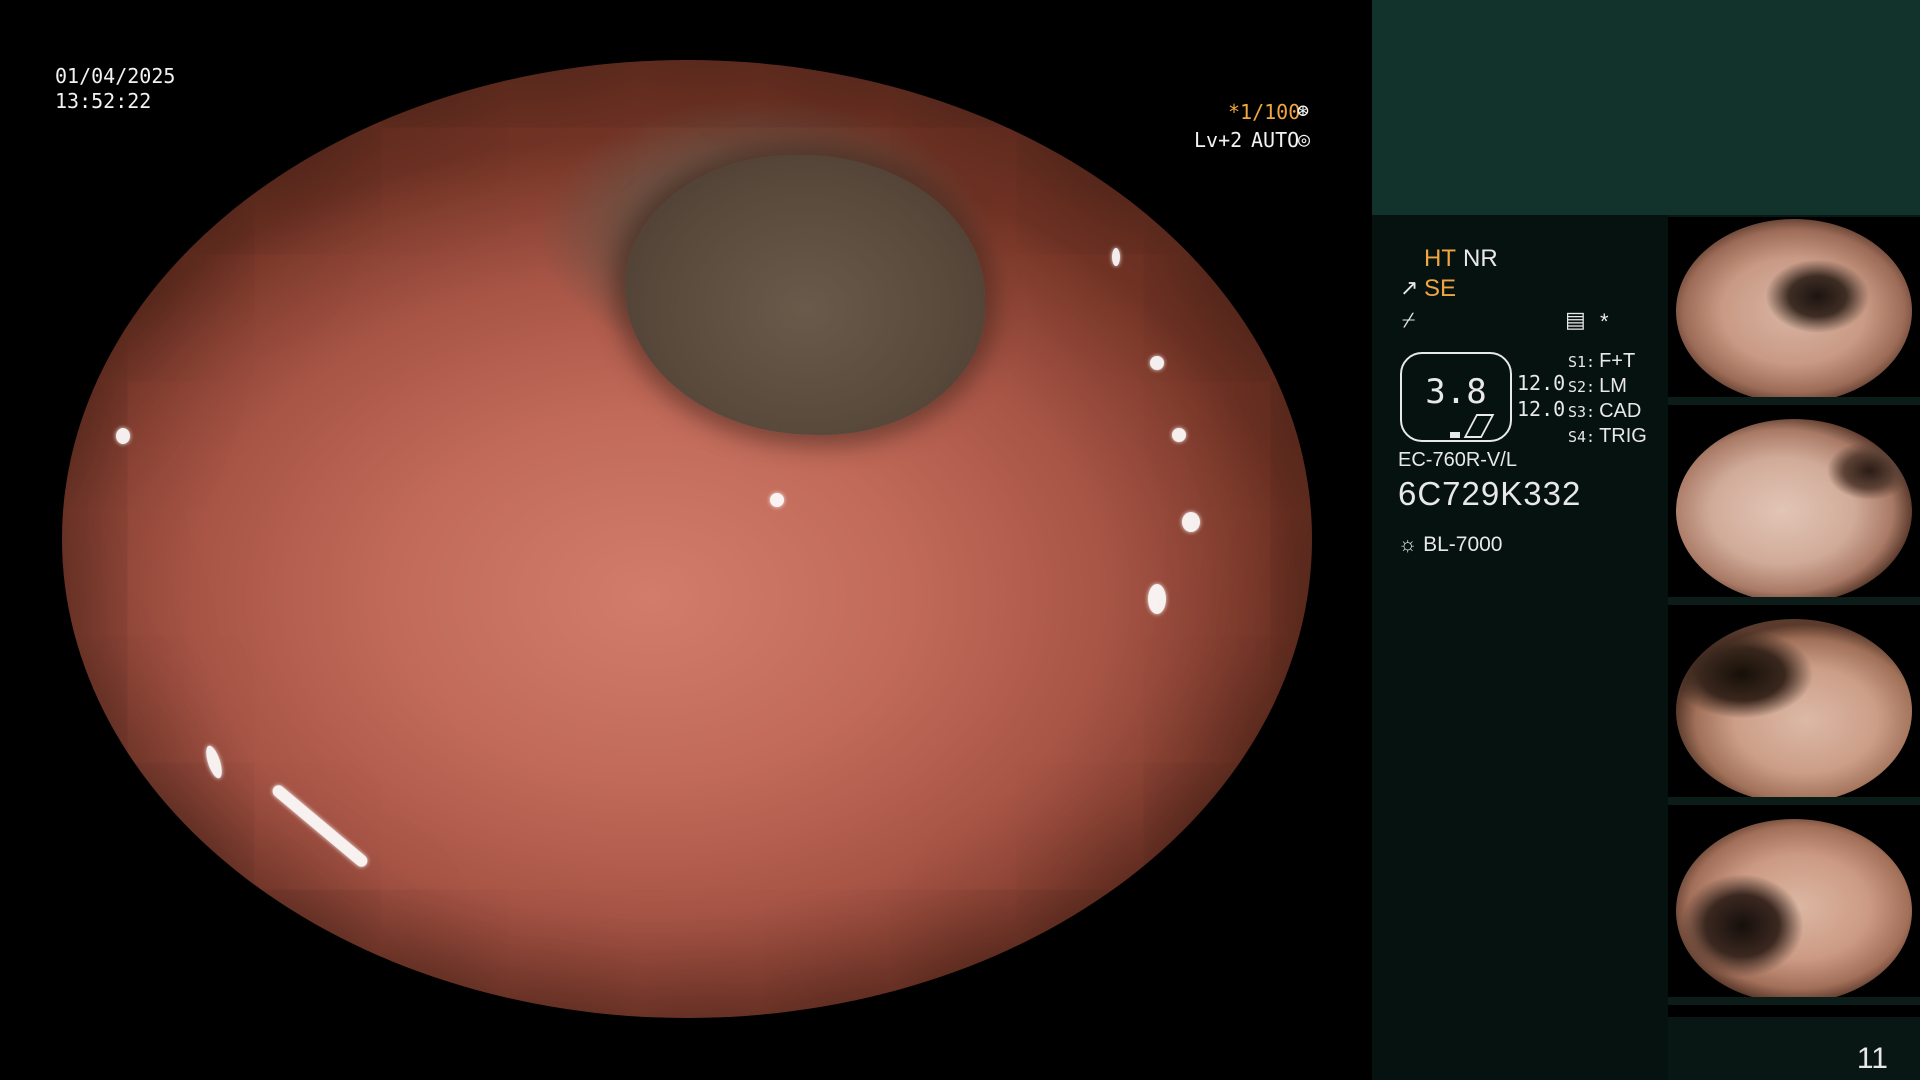 This screenshot has height=1080, width=1920. I want to click on panel-header, so click(1646, 107).